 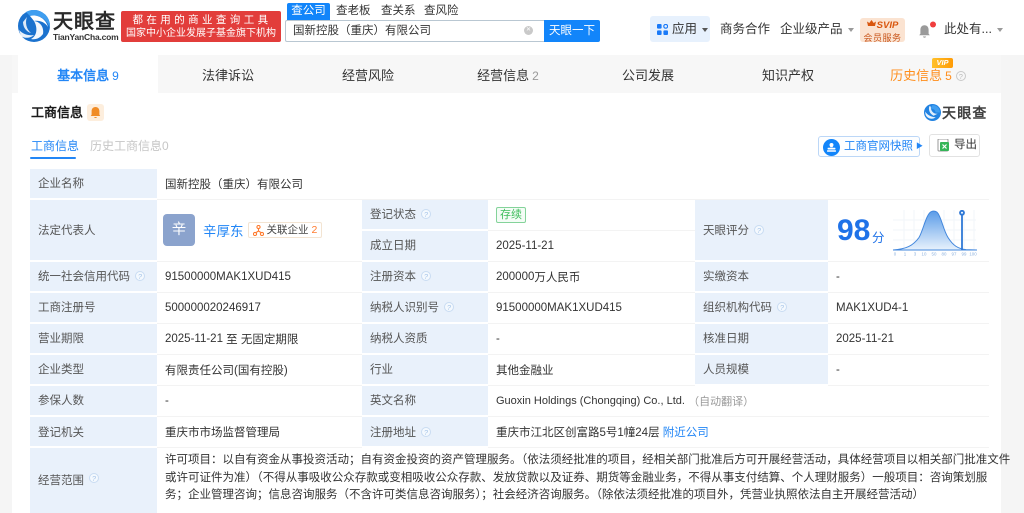 What do you see at coordinates (905, 253) in the screenshot?
I see `svg-text: 1` at bounding box center [905, 253].